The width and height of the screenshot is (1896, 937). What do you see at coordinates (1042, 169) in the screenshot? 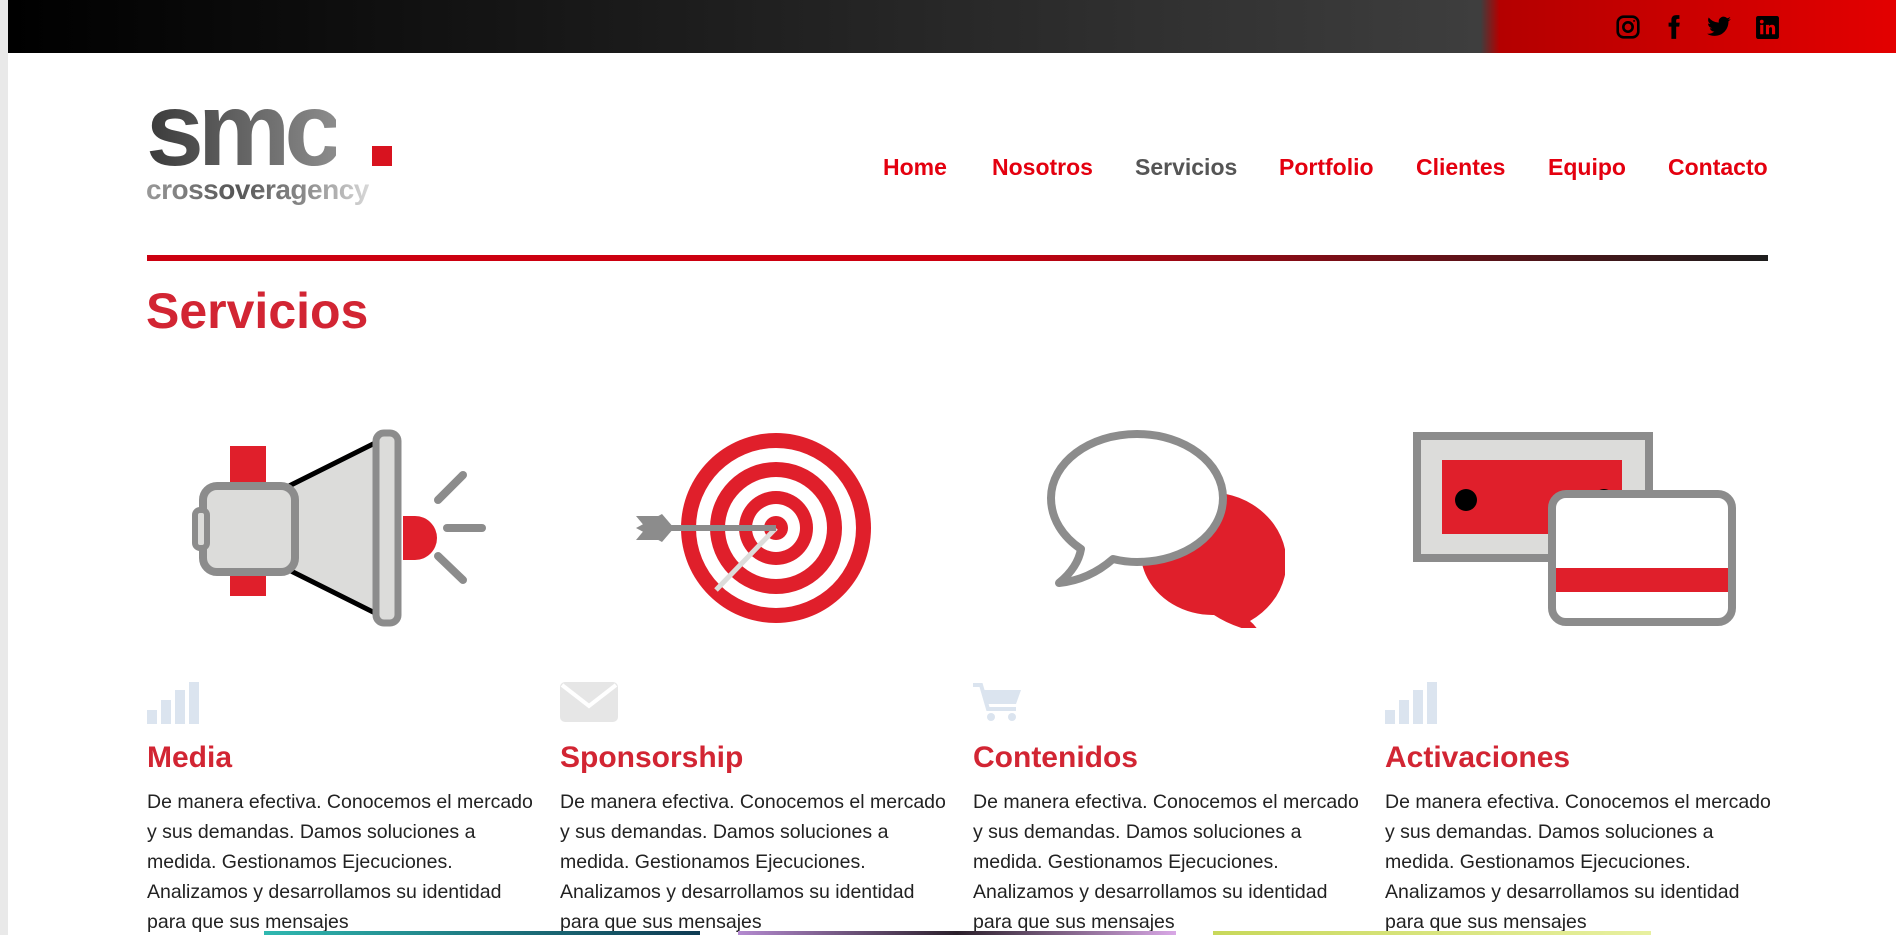
I see `nav-nosotros: Nosotros` at bounding box center [1042, 169].